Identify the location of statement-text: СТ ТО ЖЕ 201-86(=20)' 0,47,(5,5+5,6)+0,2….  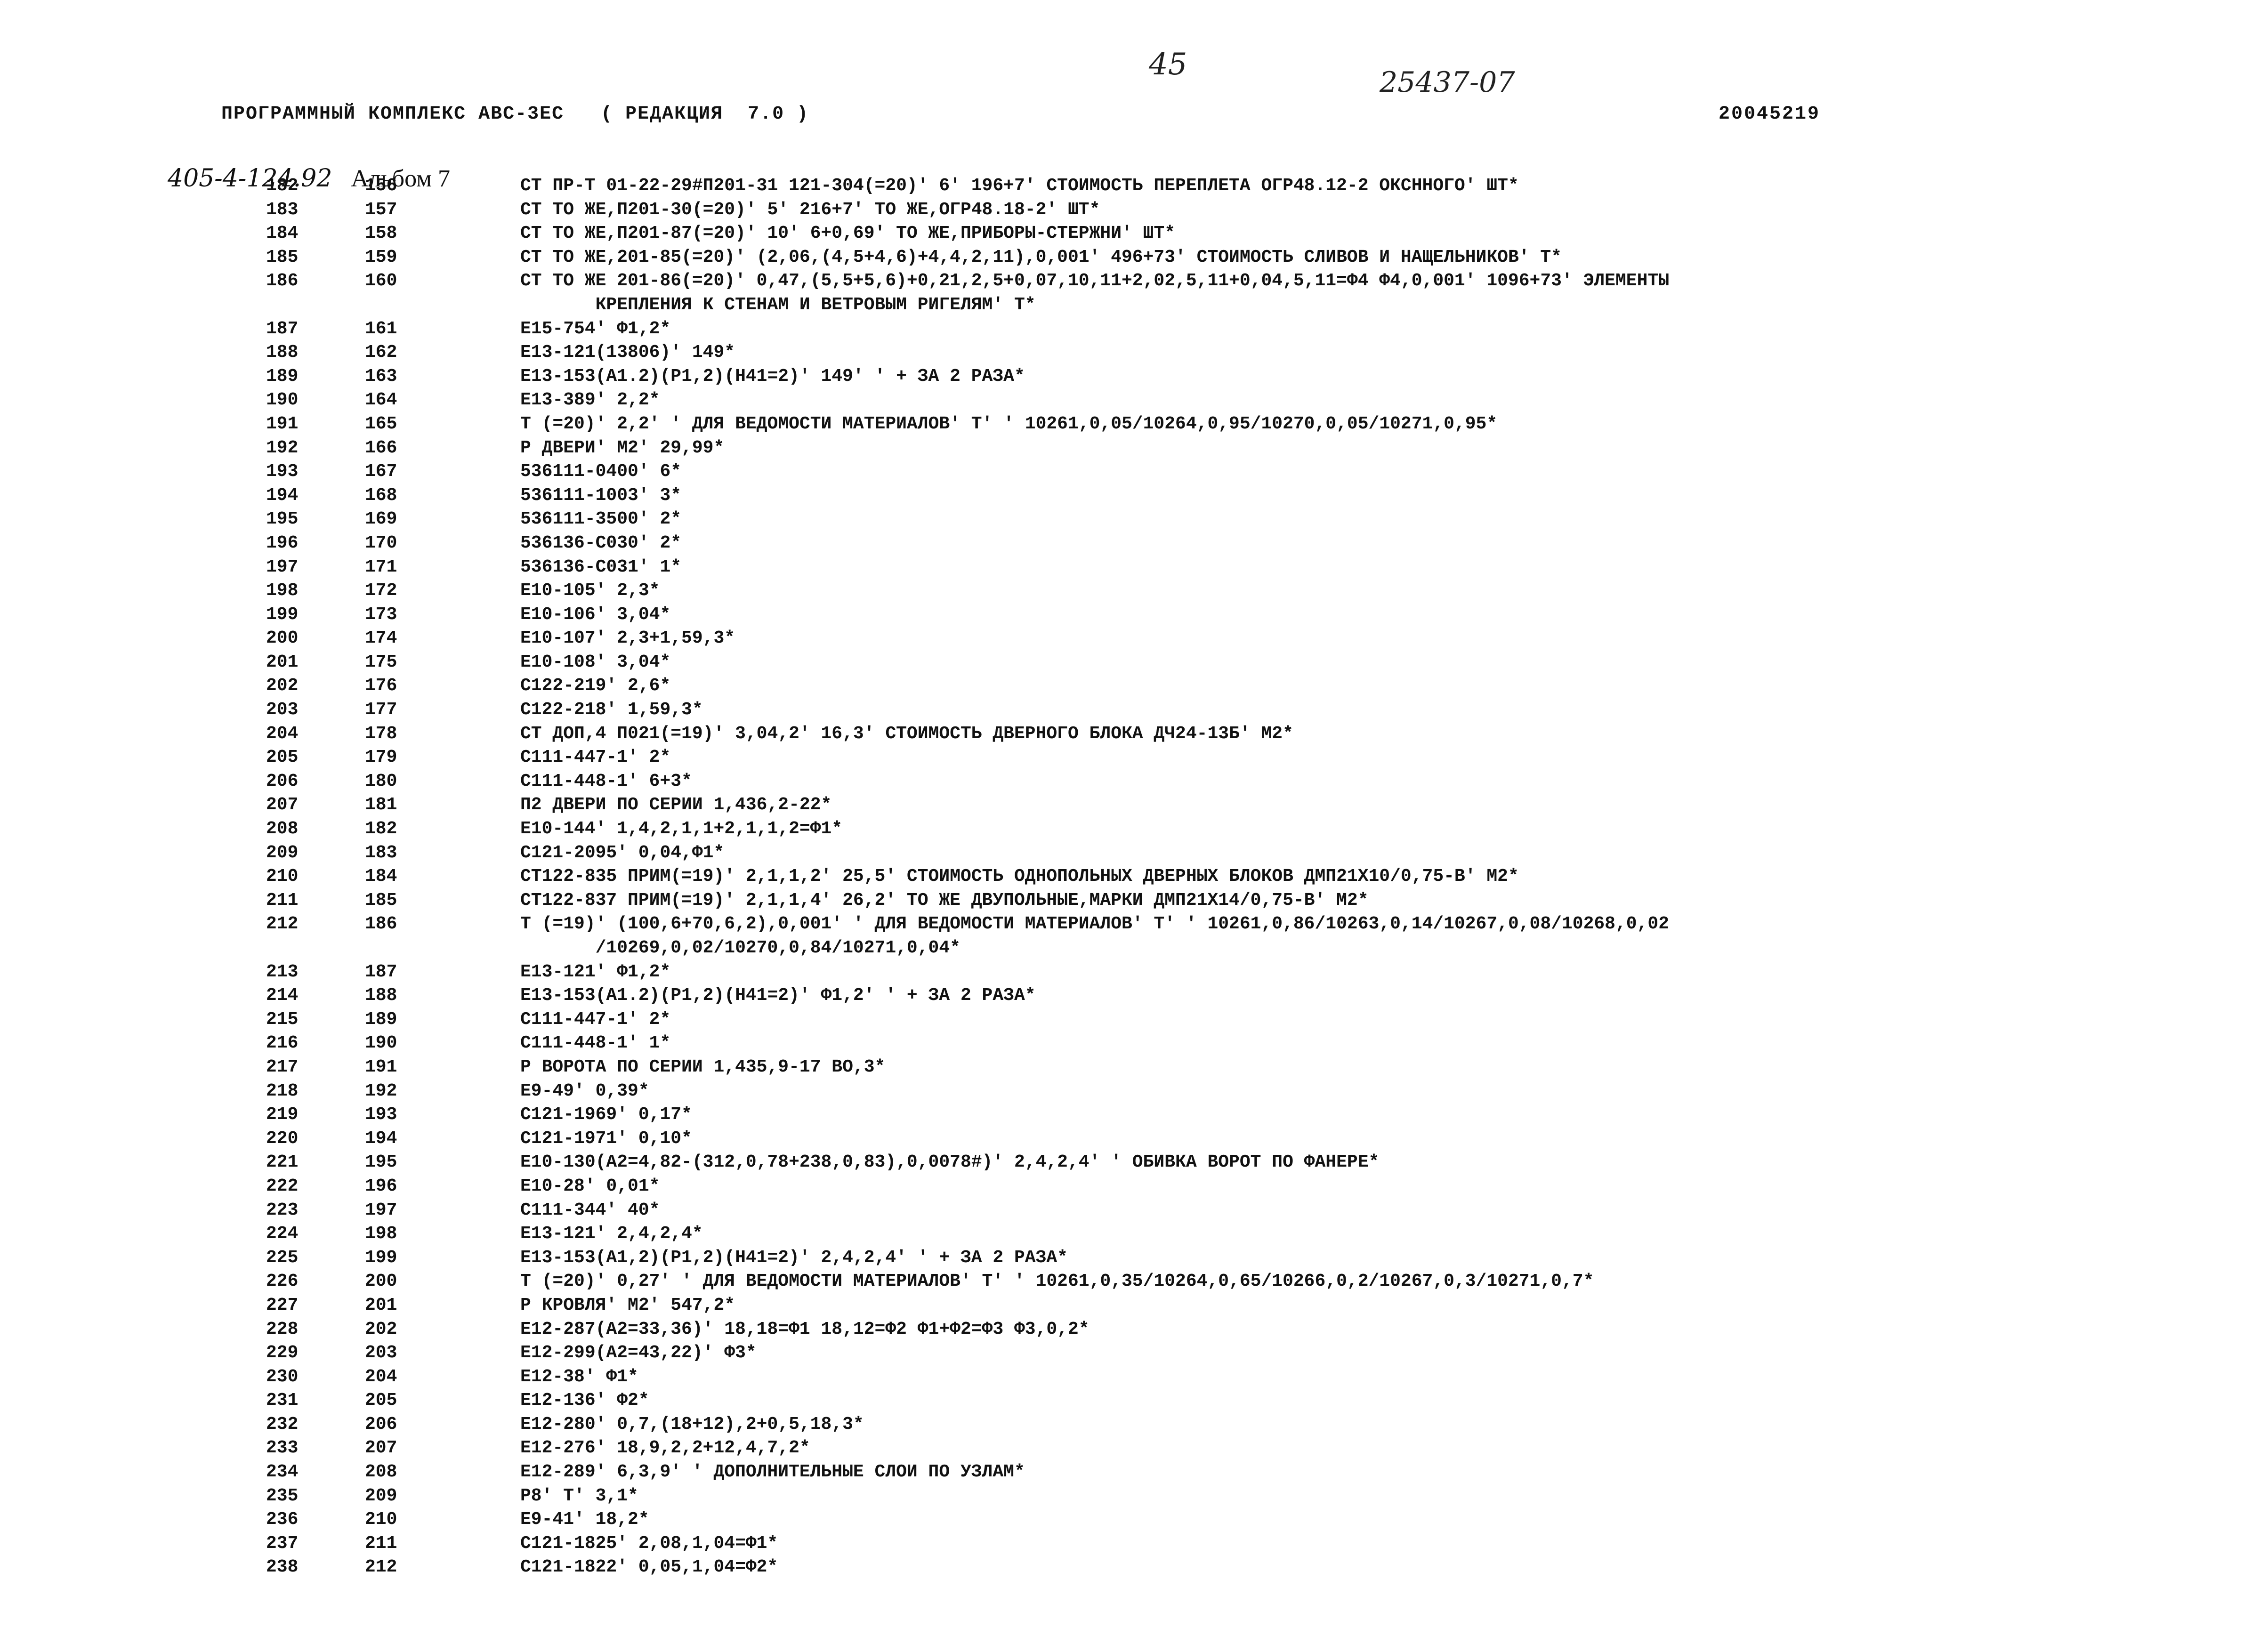
(1094, 281).